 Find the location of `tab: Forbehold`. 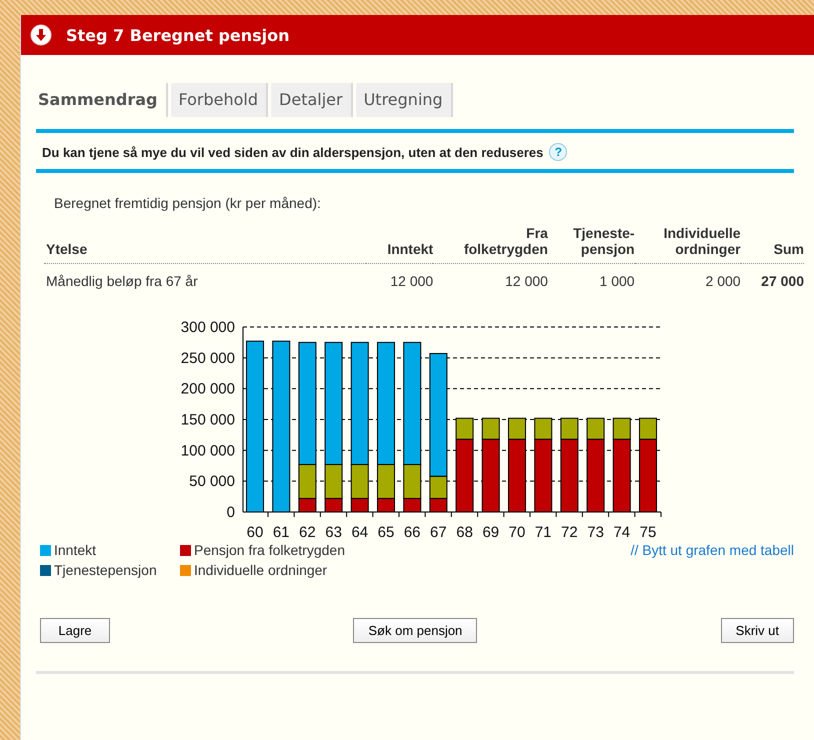

tab: Forbehold is located at coordinates (219, 100).